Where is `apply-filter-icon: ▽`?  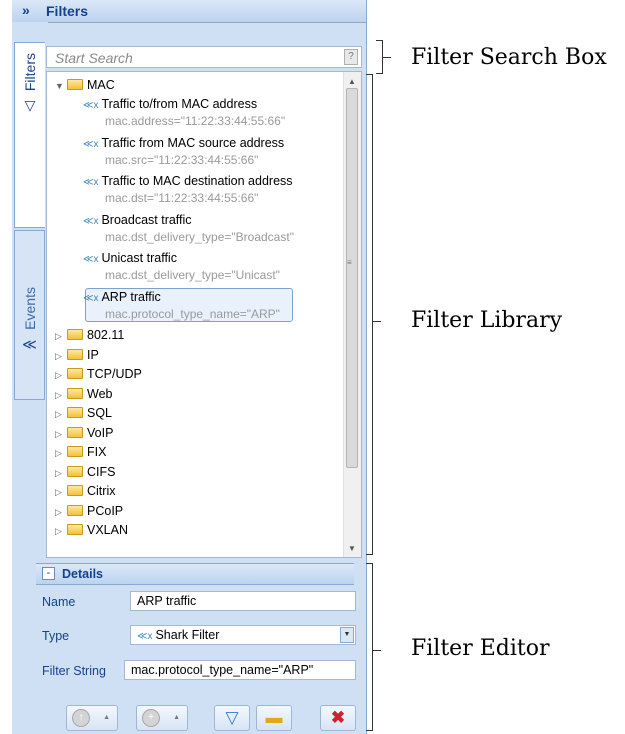
apply-filter-icon: ▽ is located at coordinates (232, 717).